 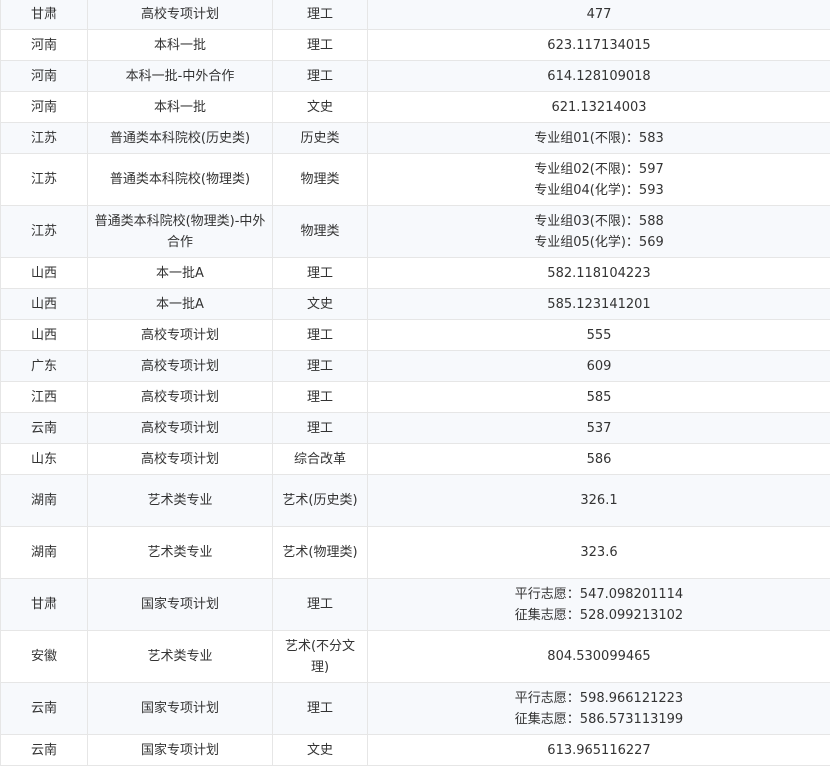 I want to click on table-row: 安徽 艺术类专业 艺术(不分文理) 804.530099465, so click(x=415, y=656).